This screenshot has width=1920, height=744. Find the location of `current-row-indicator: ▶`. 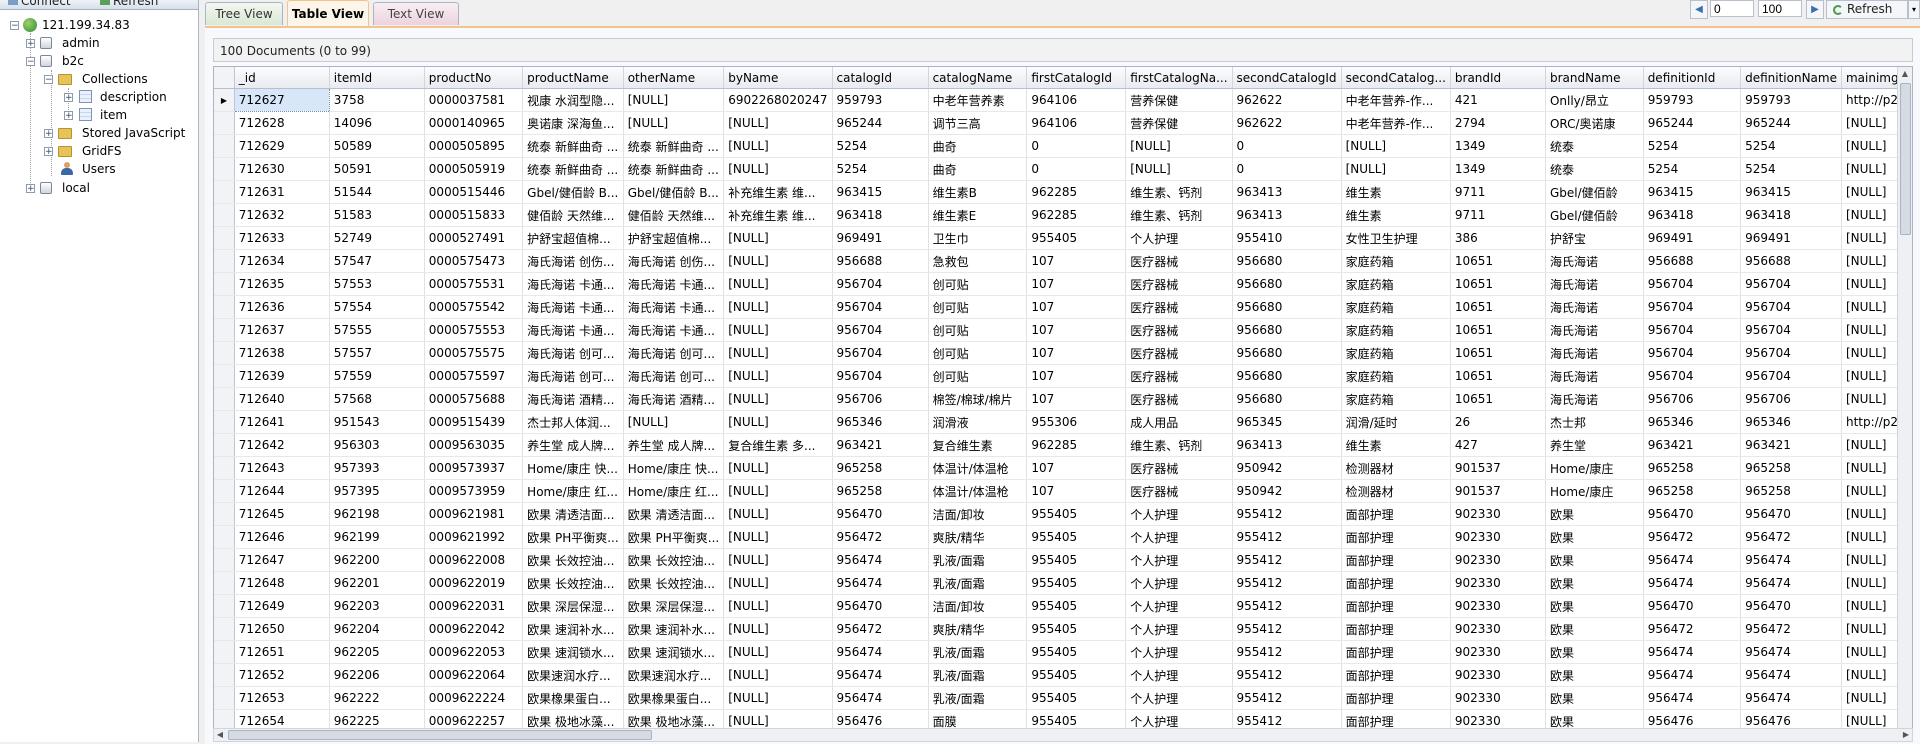

current-row-indicator: ▶ is located at coordinates (224, 100).